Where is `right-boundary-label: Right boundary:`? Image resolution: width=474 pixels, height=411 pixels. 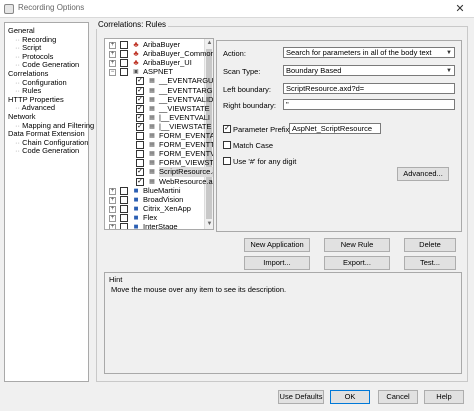
right-boundary-label: Right boundary: is located at coordinates (249, 105).